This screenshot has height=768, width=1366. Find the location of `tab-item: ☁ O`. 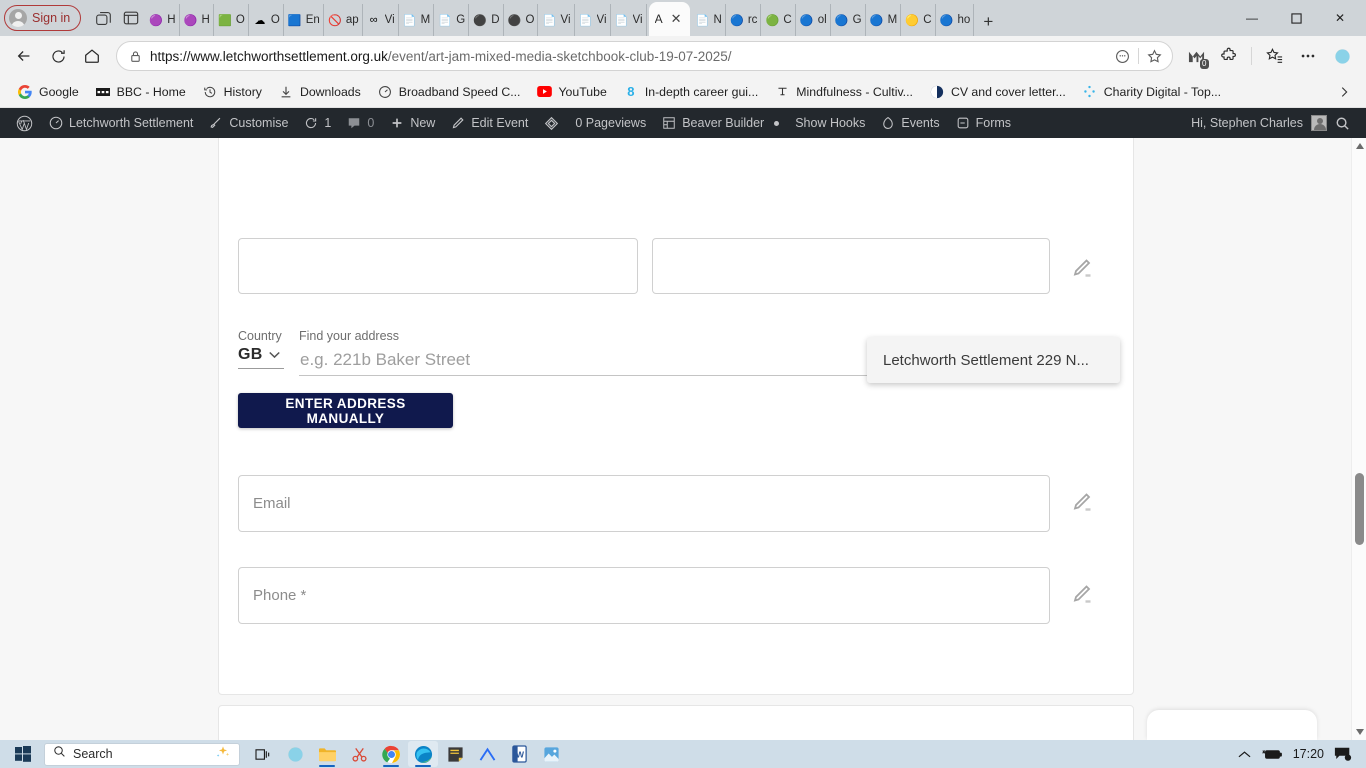

tab-item: ☁ O is located at coordinates (266, 20).